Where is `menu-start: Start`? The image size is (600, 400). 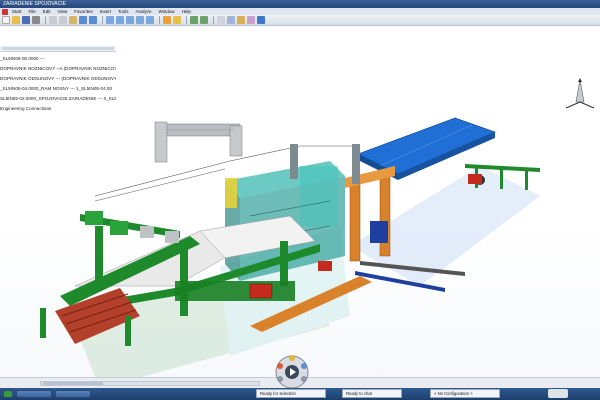
menu-start: Start is located at coordinates (17, 11).